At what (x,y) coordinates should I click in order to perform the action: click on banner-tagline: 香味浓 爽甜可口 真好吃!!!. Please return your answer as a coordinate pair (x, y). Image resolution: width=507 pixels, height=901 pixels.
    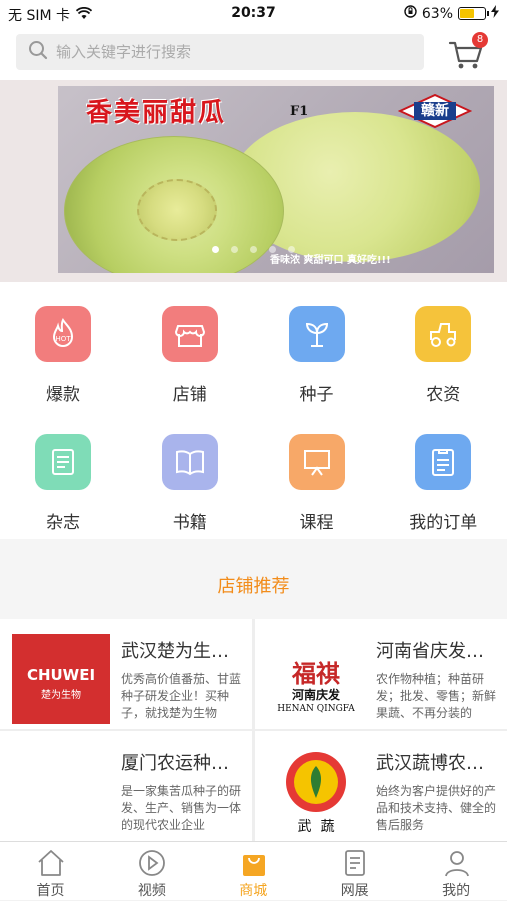
    Looking at the image, I should click on (330, 260).